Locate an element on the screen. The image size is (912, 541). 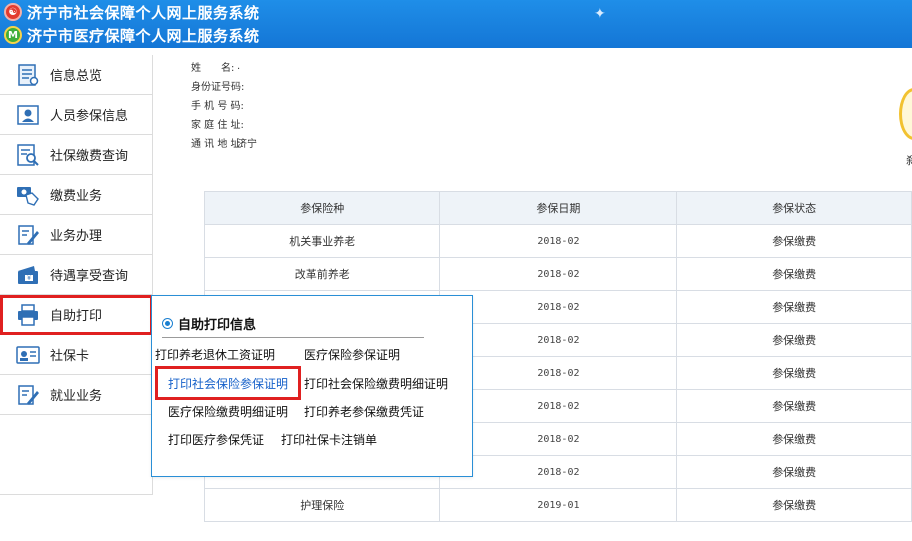
hand-money-icon is located at coordinates (28, 196).